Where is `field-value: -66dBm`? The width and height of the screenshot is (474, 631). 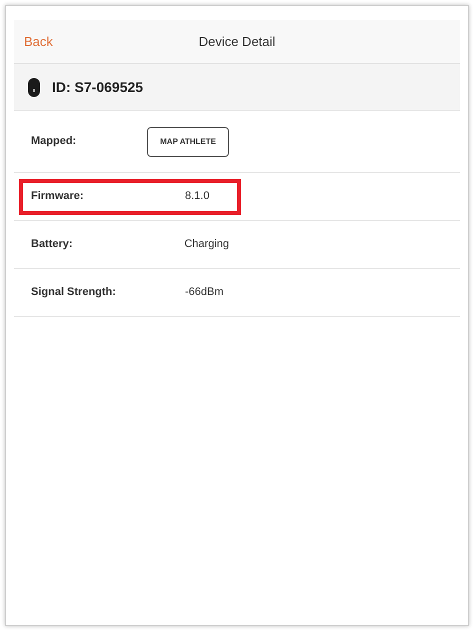
field-value: -66dBm is located at coordinates (204, 292).